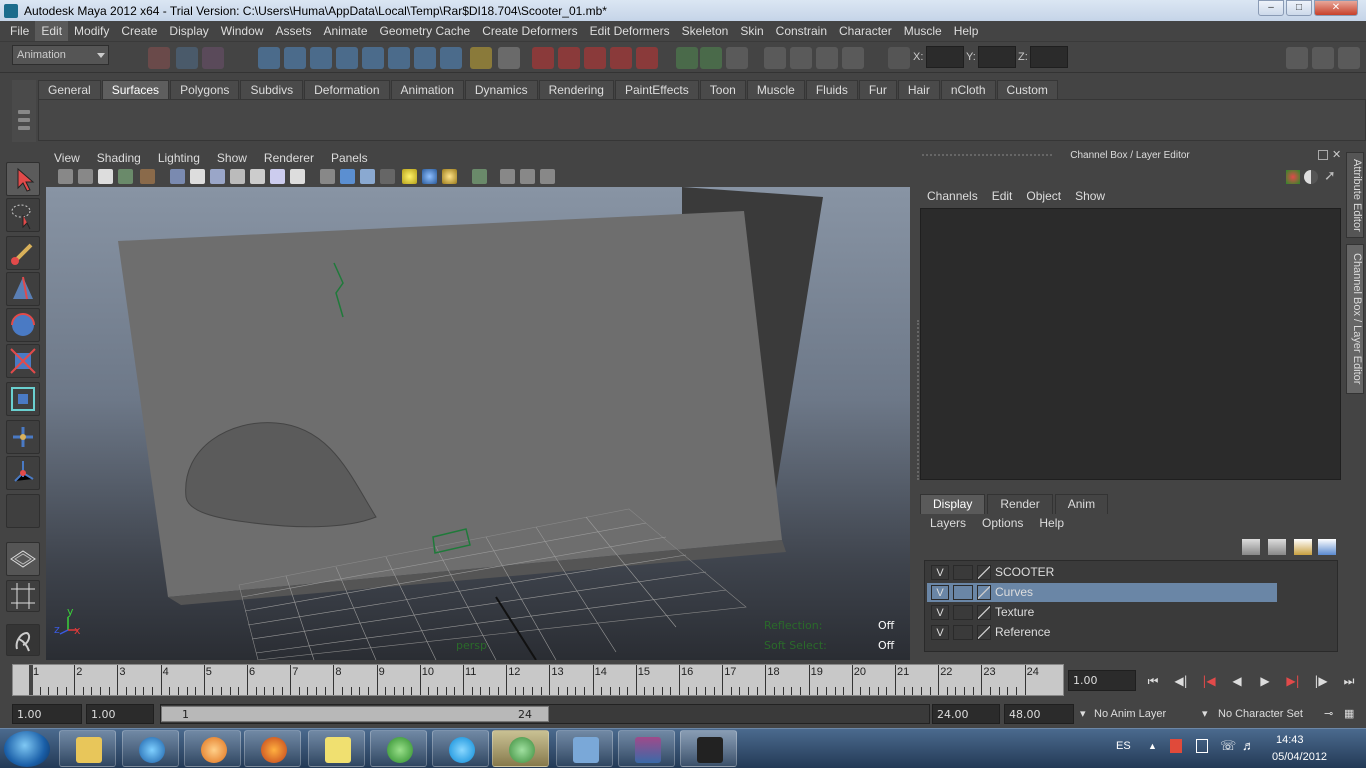 Image resolution: width=1366 pixels, height=768 pixels. I want to click on menu-animate: Animate, so click(345, 31).